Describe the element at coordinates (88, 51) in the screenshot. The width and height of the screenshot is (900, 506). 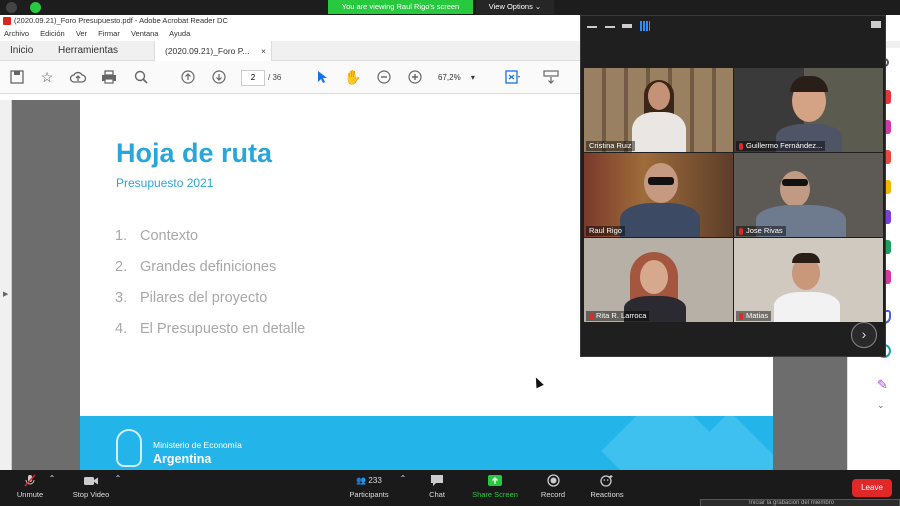
I see `tab-herramientas: Herramientas` at that location.